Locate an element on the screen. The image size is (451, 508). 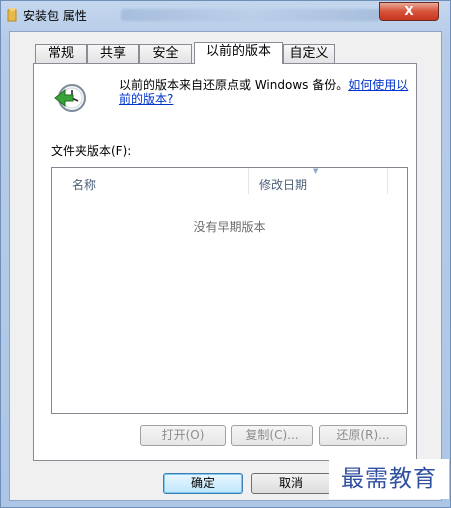
ok-button: 确定 is located at coordinates (203, 483).